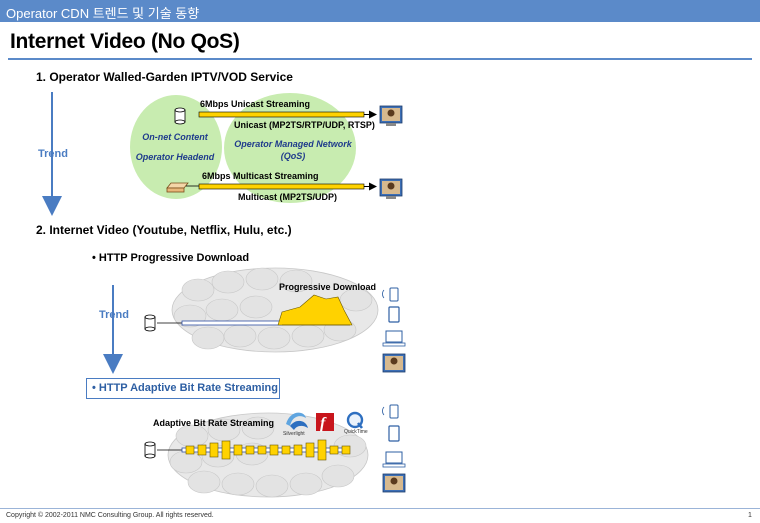  What do you see at coordinates (325, 422) in the screenshot?
I see `flash-logo: f` at bounding box center [325, 422].